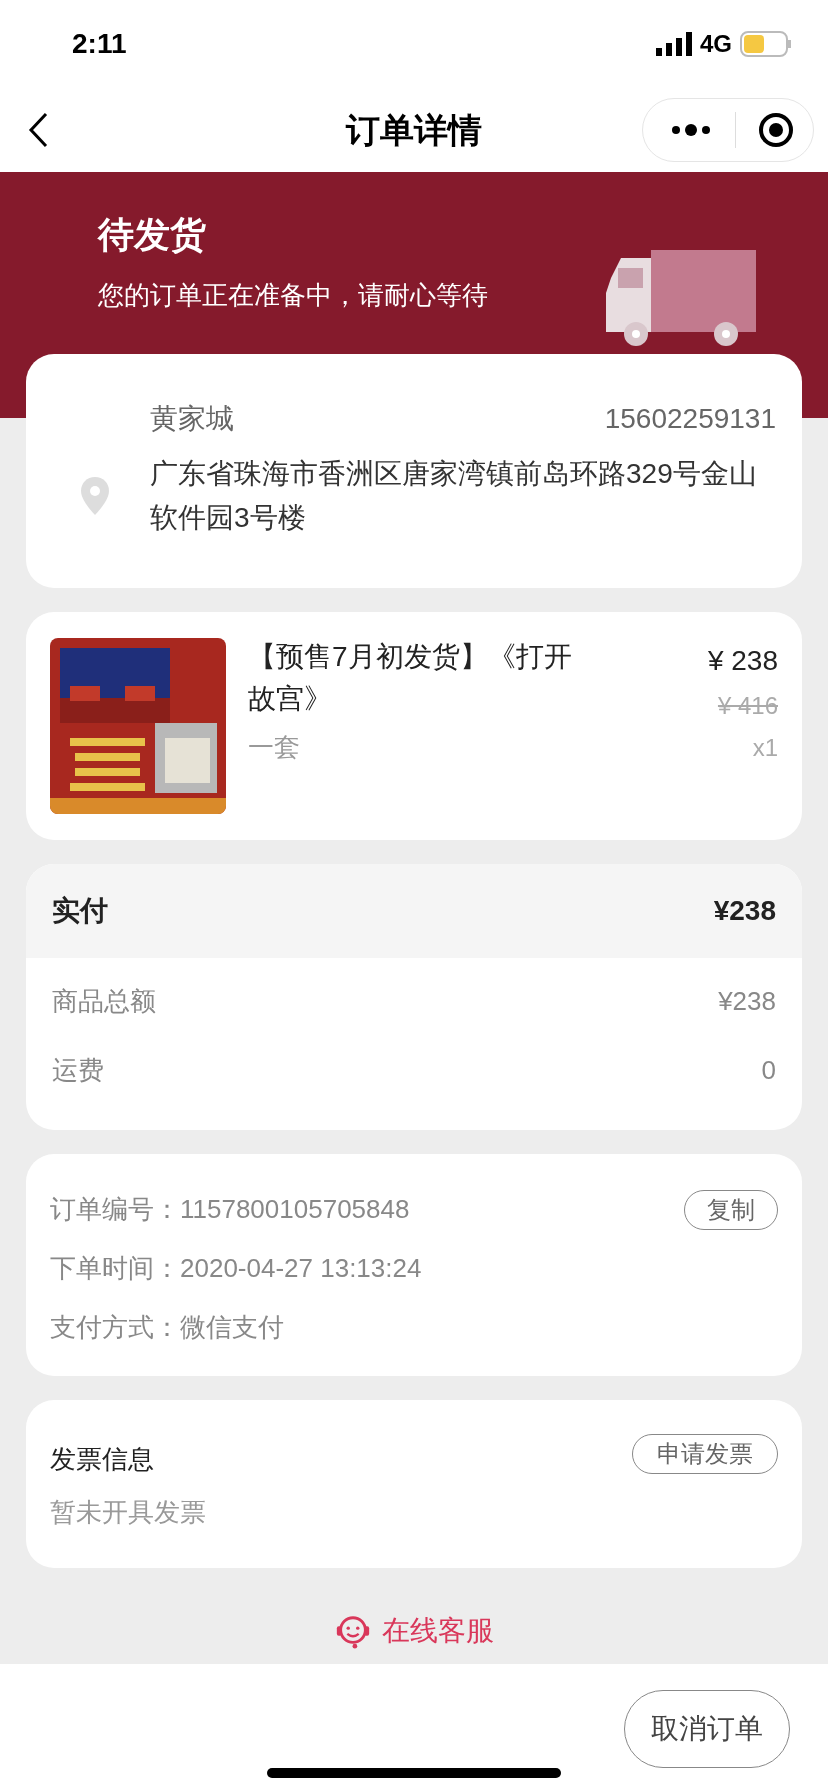 Image resolution: width=828 pixels, height=1792 pixels. Describe the element at coordinates (115, 1327) in the screenshot. I see `info-label: 支付方式：` at that location.